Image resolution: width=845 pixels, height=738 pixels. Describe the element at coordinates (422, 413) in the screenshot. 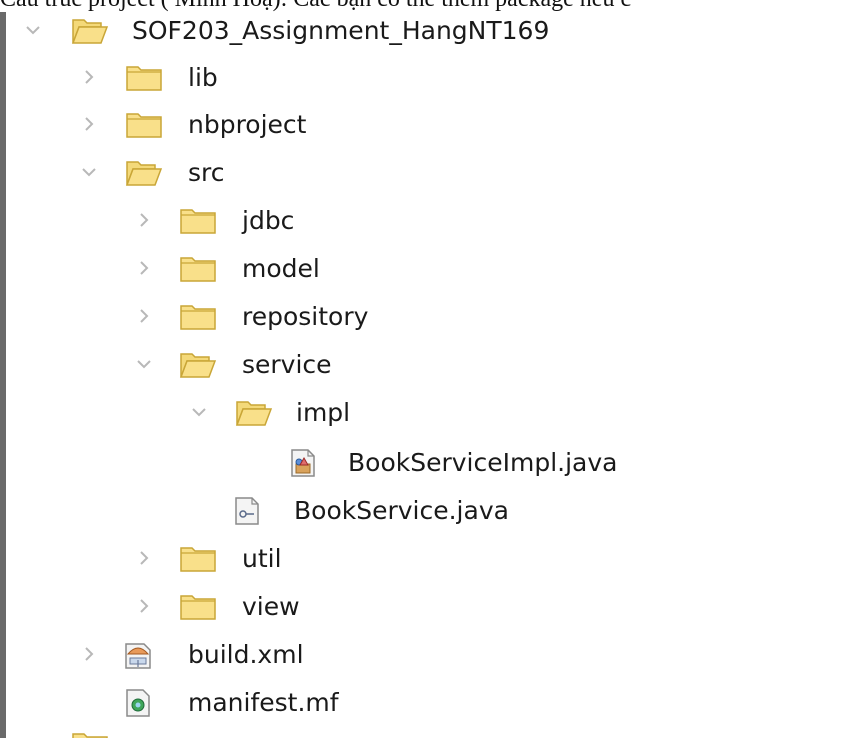

I see `tree-node-impl: impl` at that location.